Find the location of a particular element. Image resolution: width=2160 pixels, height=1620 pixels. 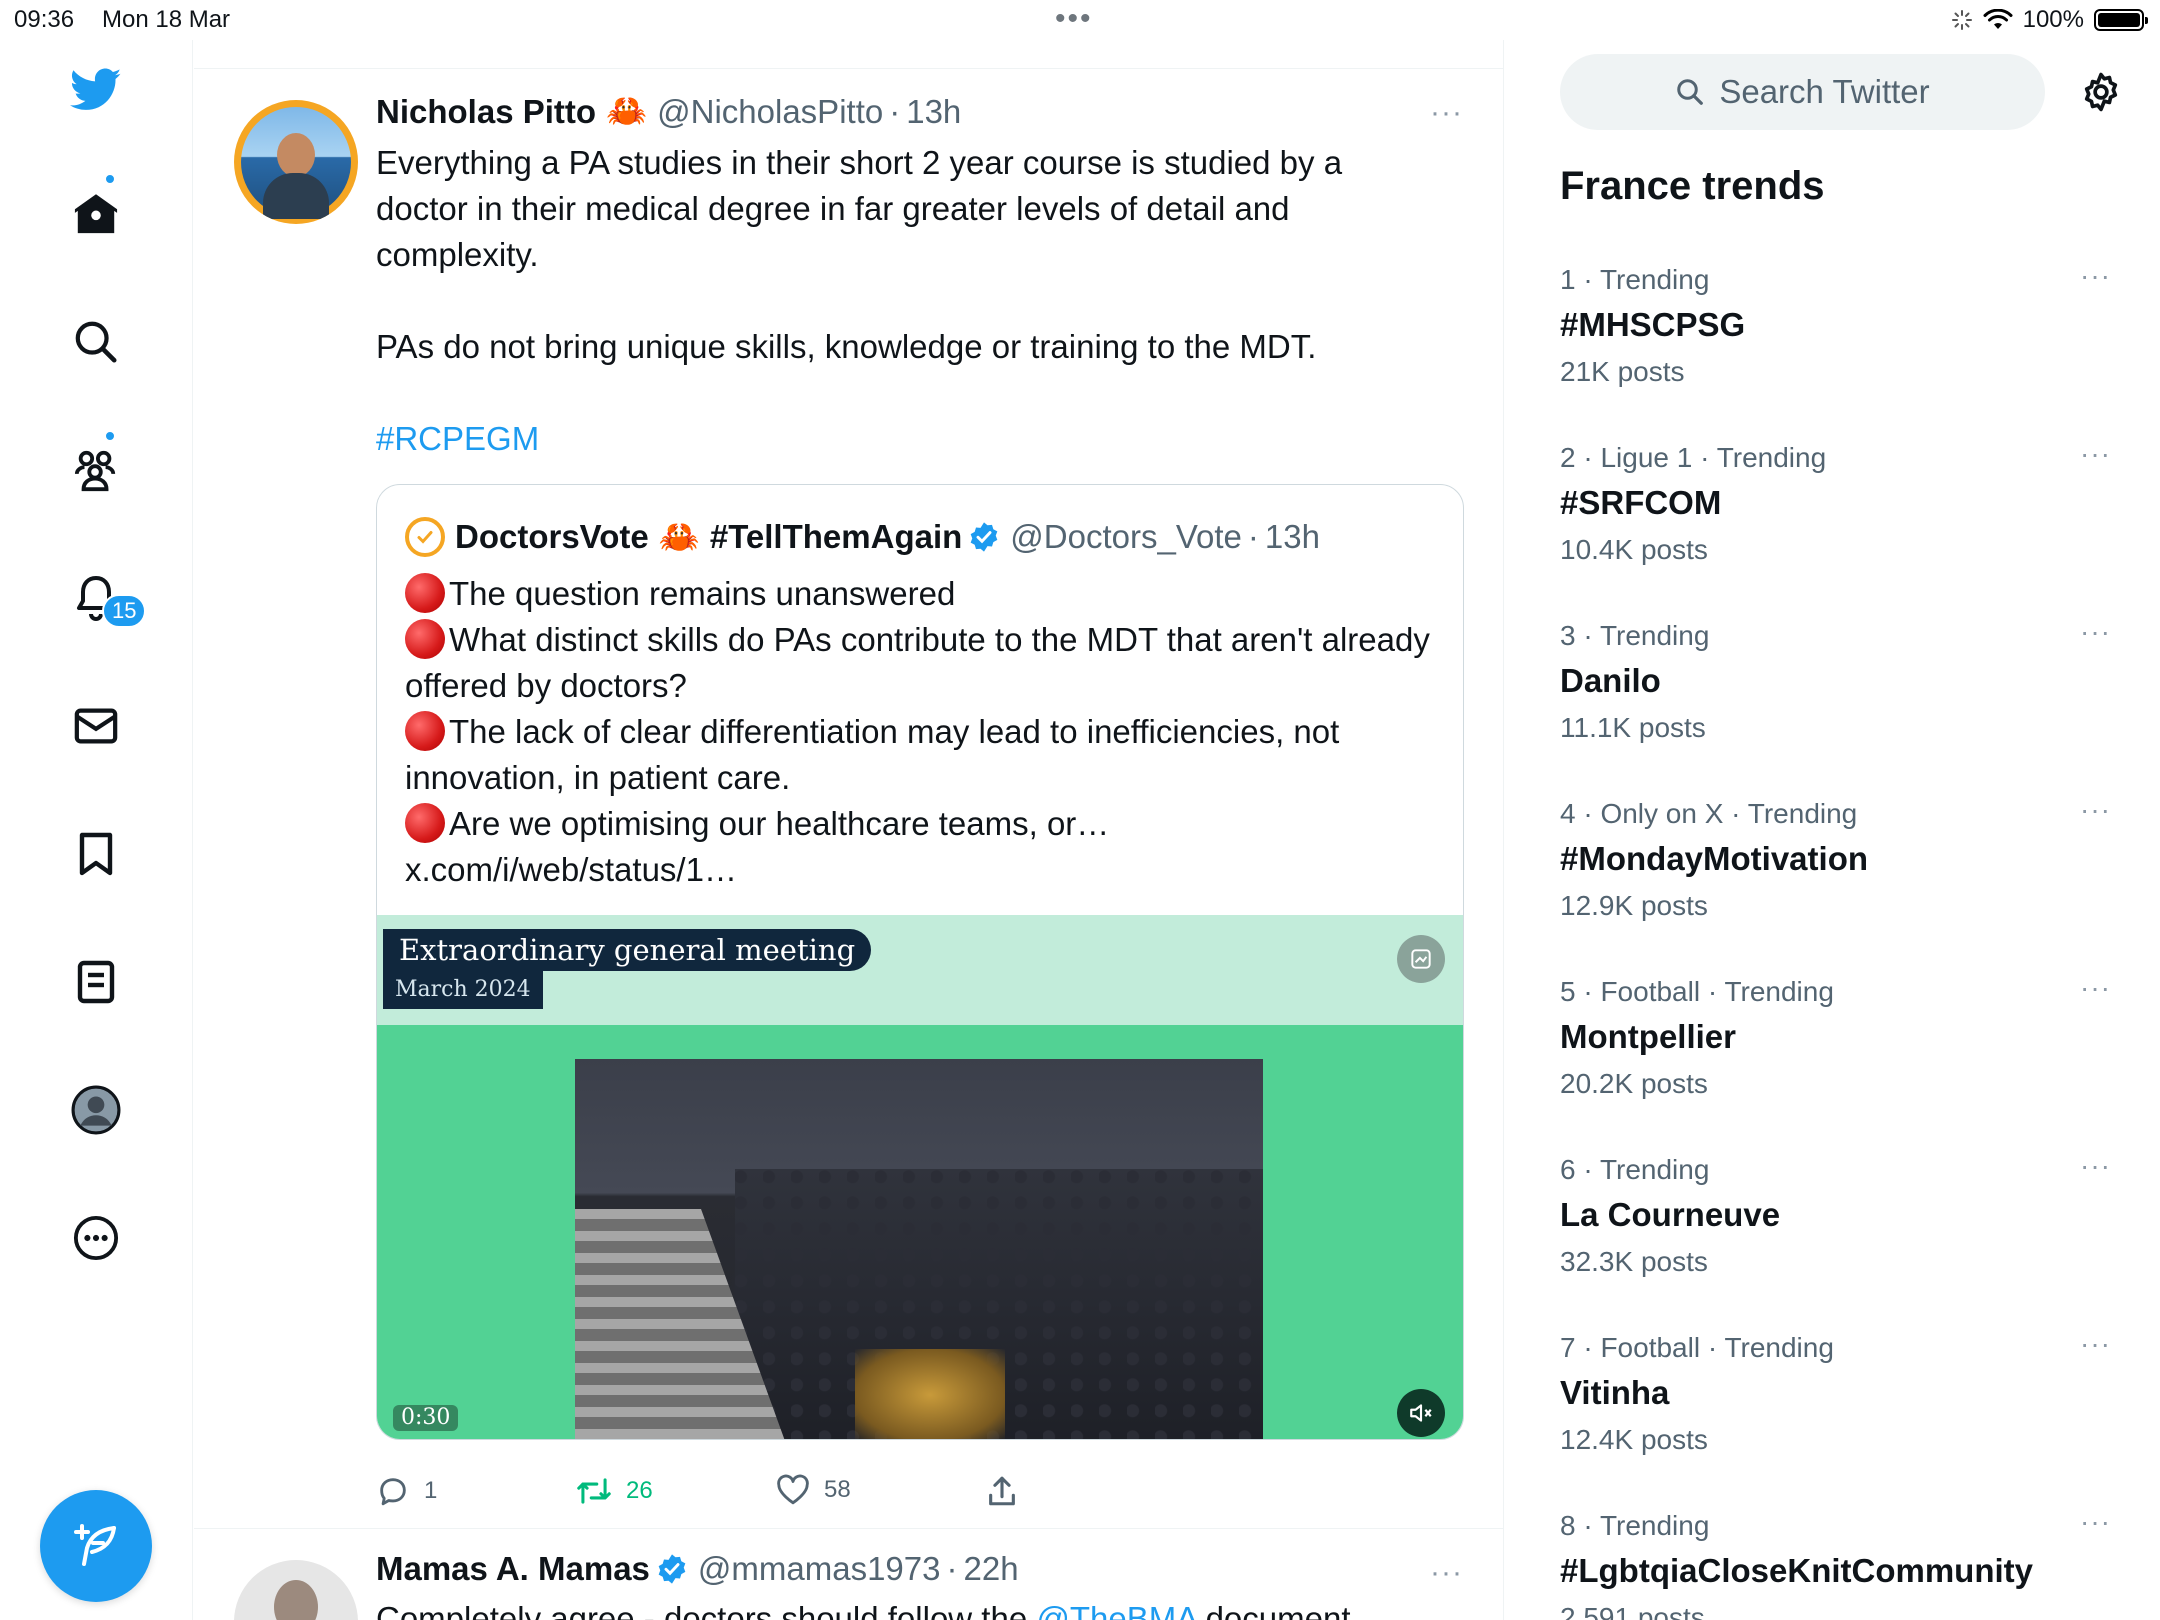

like-button: 58 is located at coordinates (813, 1490).